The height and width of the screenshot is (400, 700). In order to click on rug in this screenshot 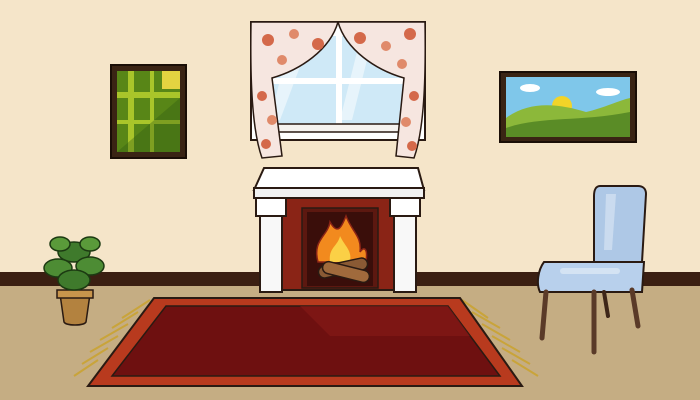, I will do `click(306, 342)`.